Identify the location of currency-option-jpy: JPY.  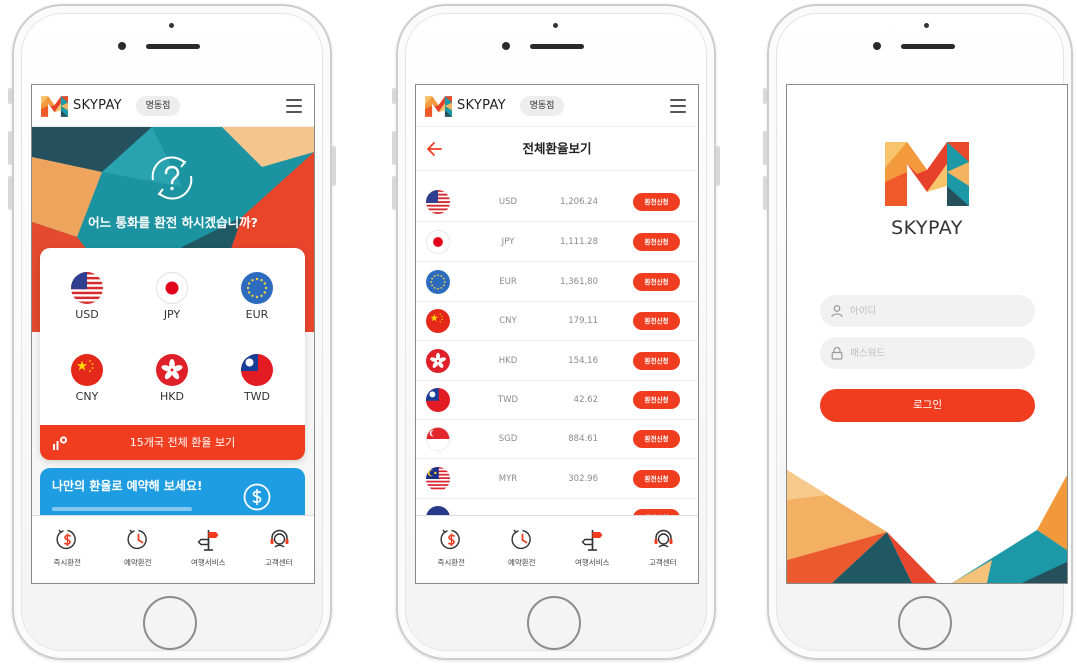
(172, 307).